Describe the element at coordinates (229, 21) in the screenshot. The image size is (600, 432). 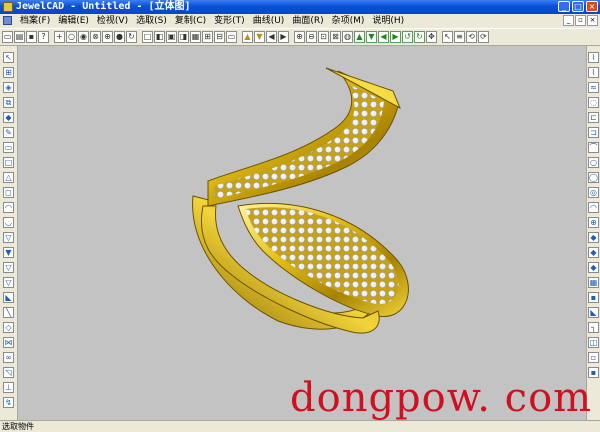
I see `menu-item: 变形(T)` at that location.